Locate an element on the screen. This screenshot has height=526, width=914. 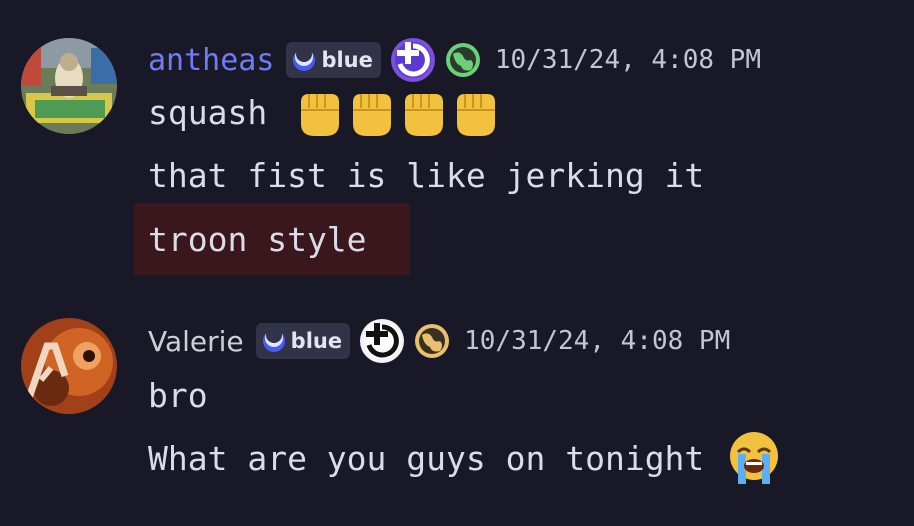
message-header: Valerie blue 10/31/24, 4:08 PM is located at coordinates (439, 341).